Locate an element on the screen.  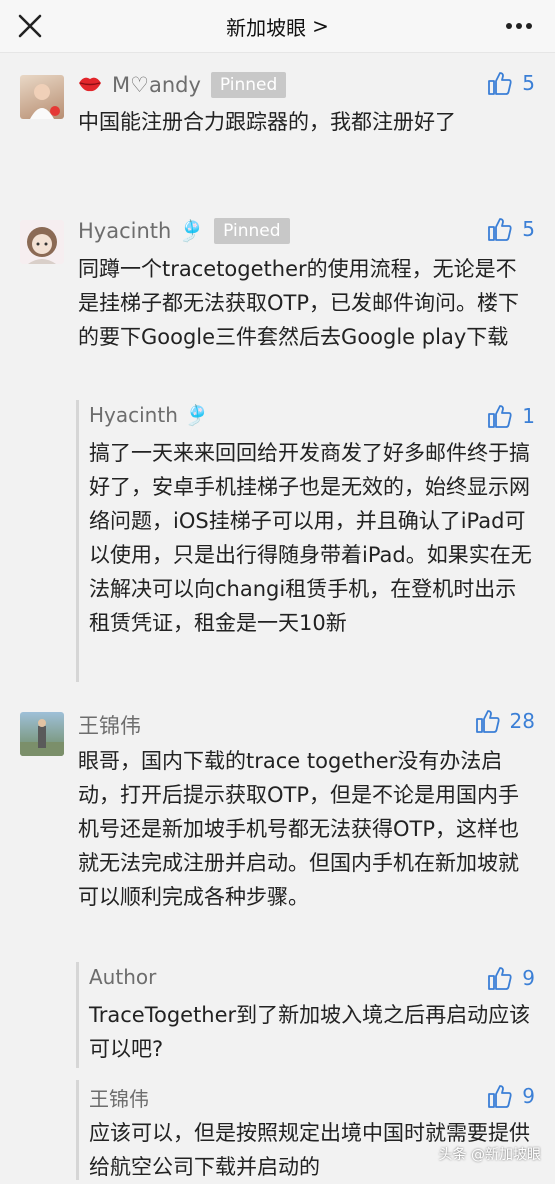
reply-header: Hyacinth 🎐 is located at coordinates (149, 415).